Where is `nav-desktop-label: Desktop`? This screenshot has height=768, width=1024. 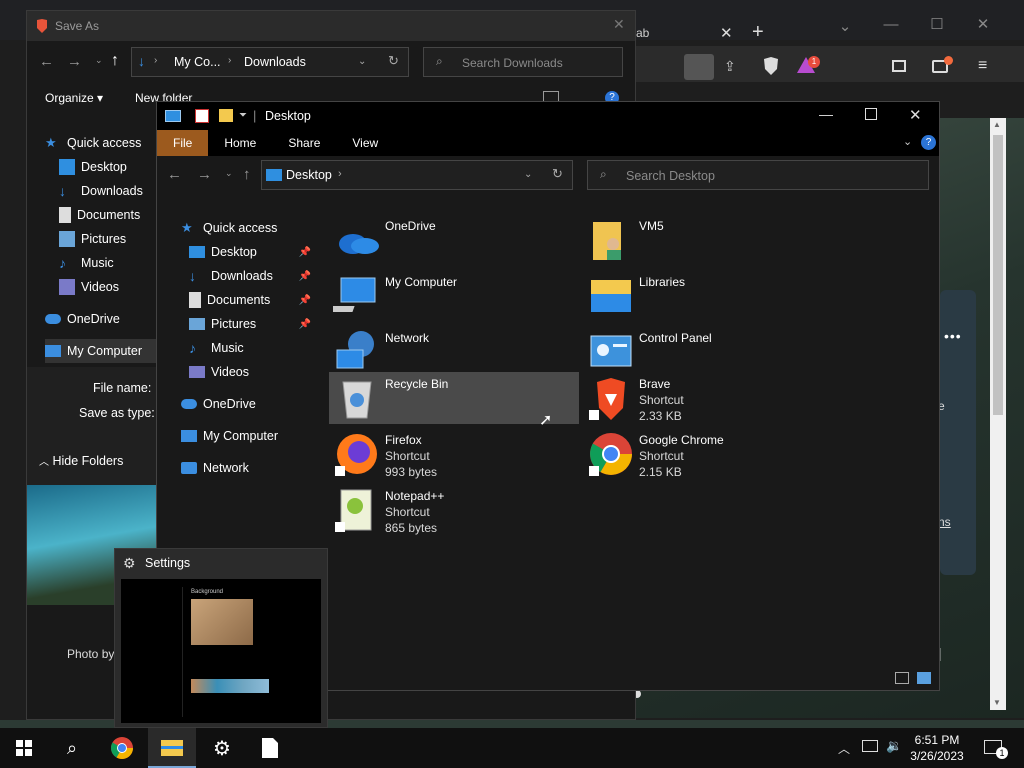 nav-desktop-label: Desktop is located at coordinates (104, 167).